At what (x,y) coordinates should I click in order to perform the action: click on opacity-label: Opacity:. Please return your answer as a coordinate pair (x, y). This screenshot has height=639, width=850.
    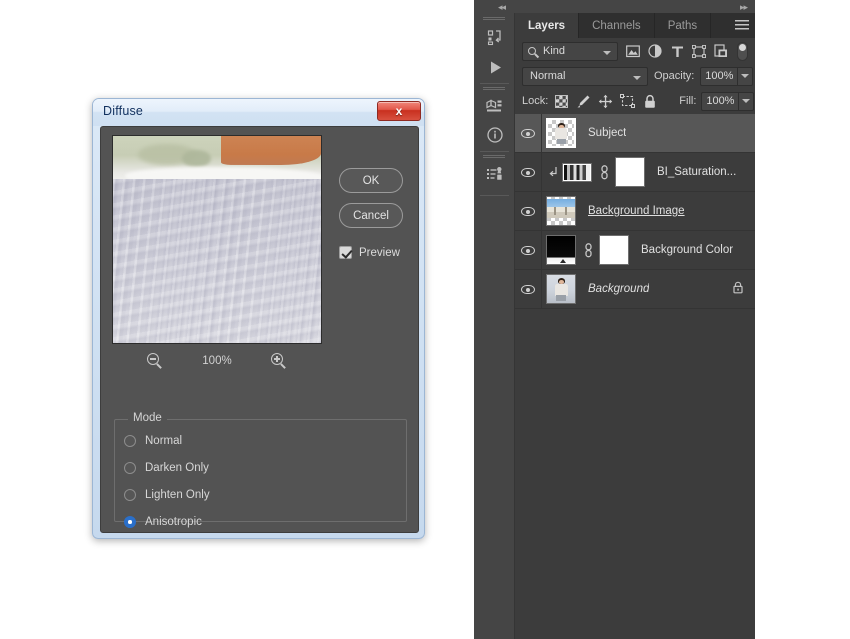
    Looking at the image, I should click on (674, 76).